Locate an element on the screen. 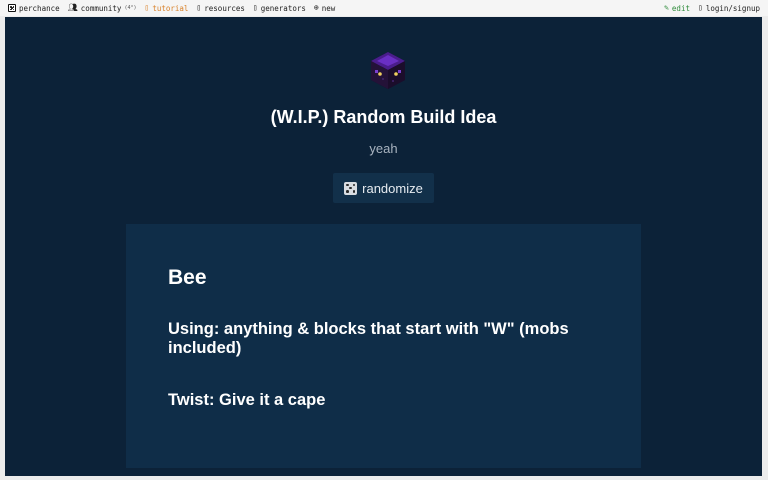  nav-item-edit: ✎ edit is located at coordinates (677, 8).